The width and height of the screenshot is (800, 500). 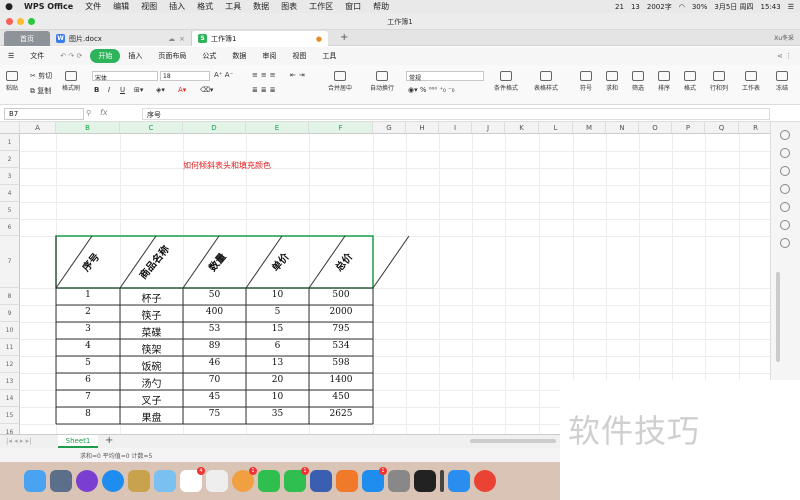 I want to click on table-cell: 1, so click(x=88, y=295).